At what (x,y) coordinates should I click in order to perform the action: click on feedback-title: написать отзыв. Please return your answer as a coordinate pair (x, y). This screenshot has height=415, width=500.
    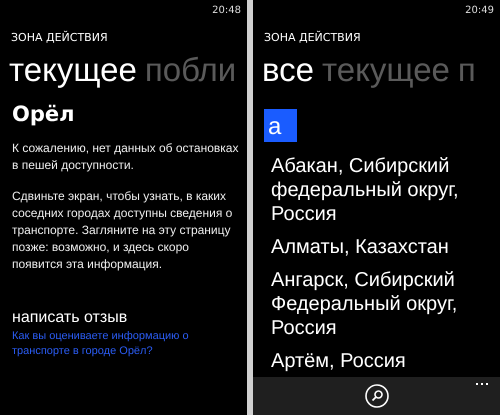
    Looking at the image, I should click on (70, 318).